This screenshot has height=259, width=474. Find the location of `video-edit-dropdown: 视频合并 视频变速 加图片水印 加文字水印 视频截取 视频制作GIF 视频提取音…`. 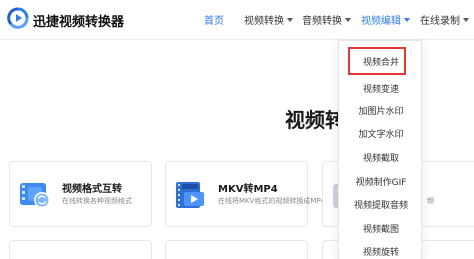

video-edit-dropdown: 视频合并 视频变速 加图片水印 加文字水印 视频截取 视频制作GIF 视频提取音… is located at coordinates (380, 149).